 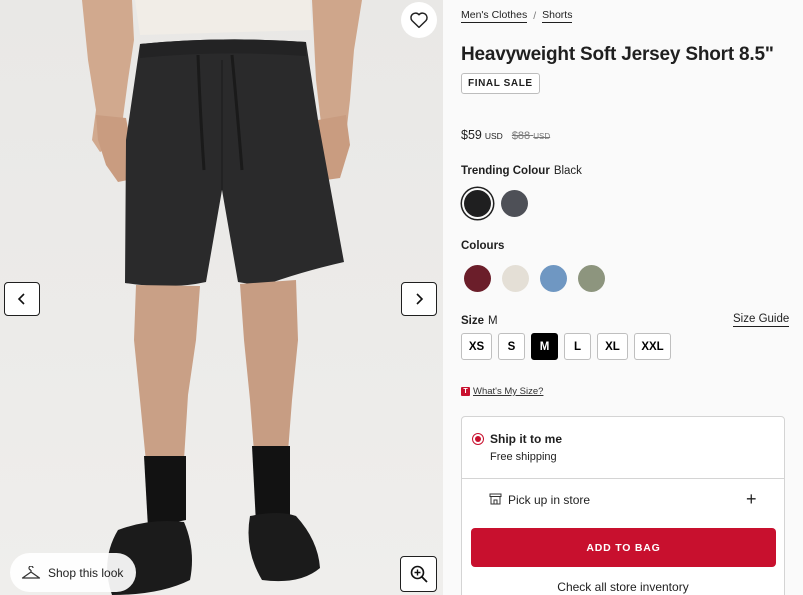 I want to click on colours-label: Colours, so click(x=483, y=246).